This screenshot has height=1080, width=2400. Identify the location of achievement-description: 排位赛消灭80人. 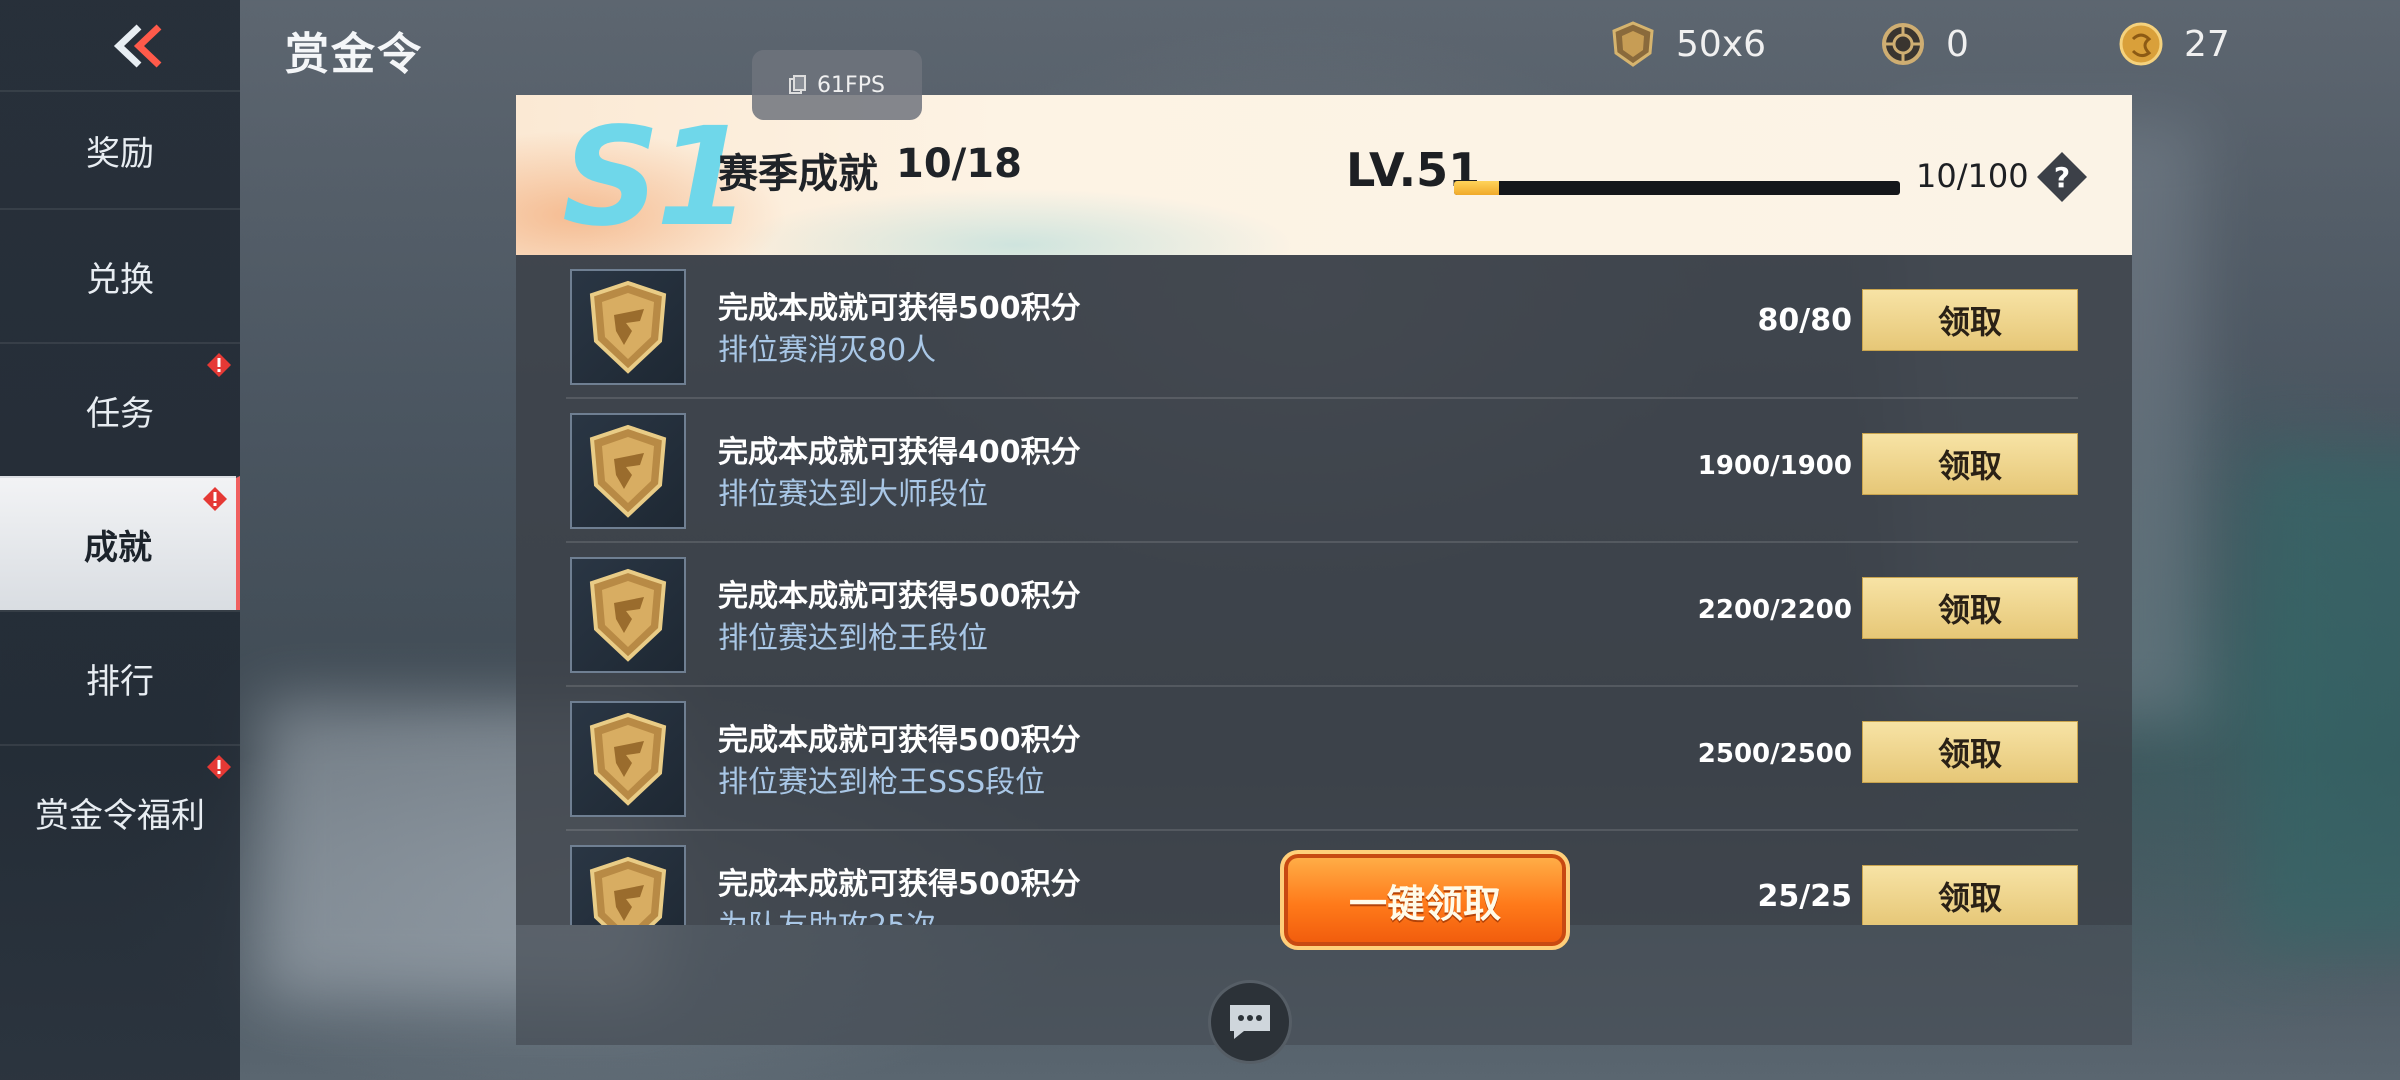
(827, 350).